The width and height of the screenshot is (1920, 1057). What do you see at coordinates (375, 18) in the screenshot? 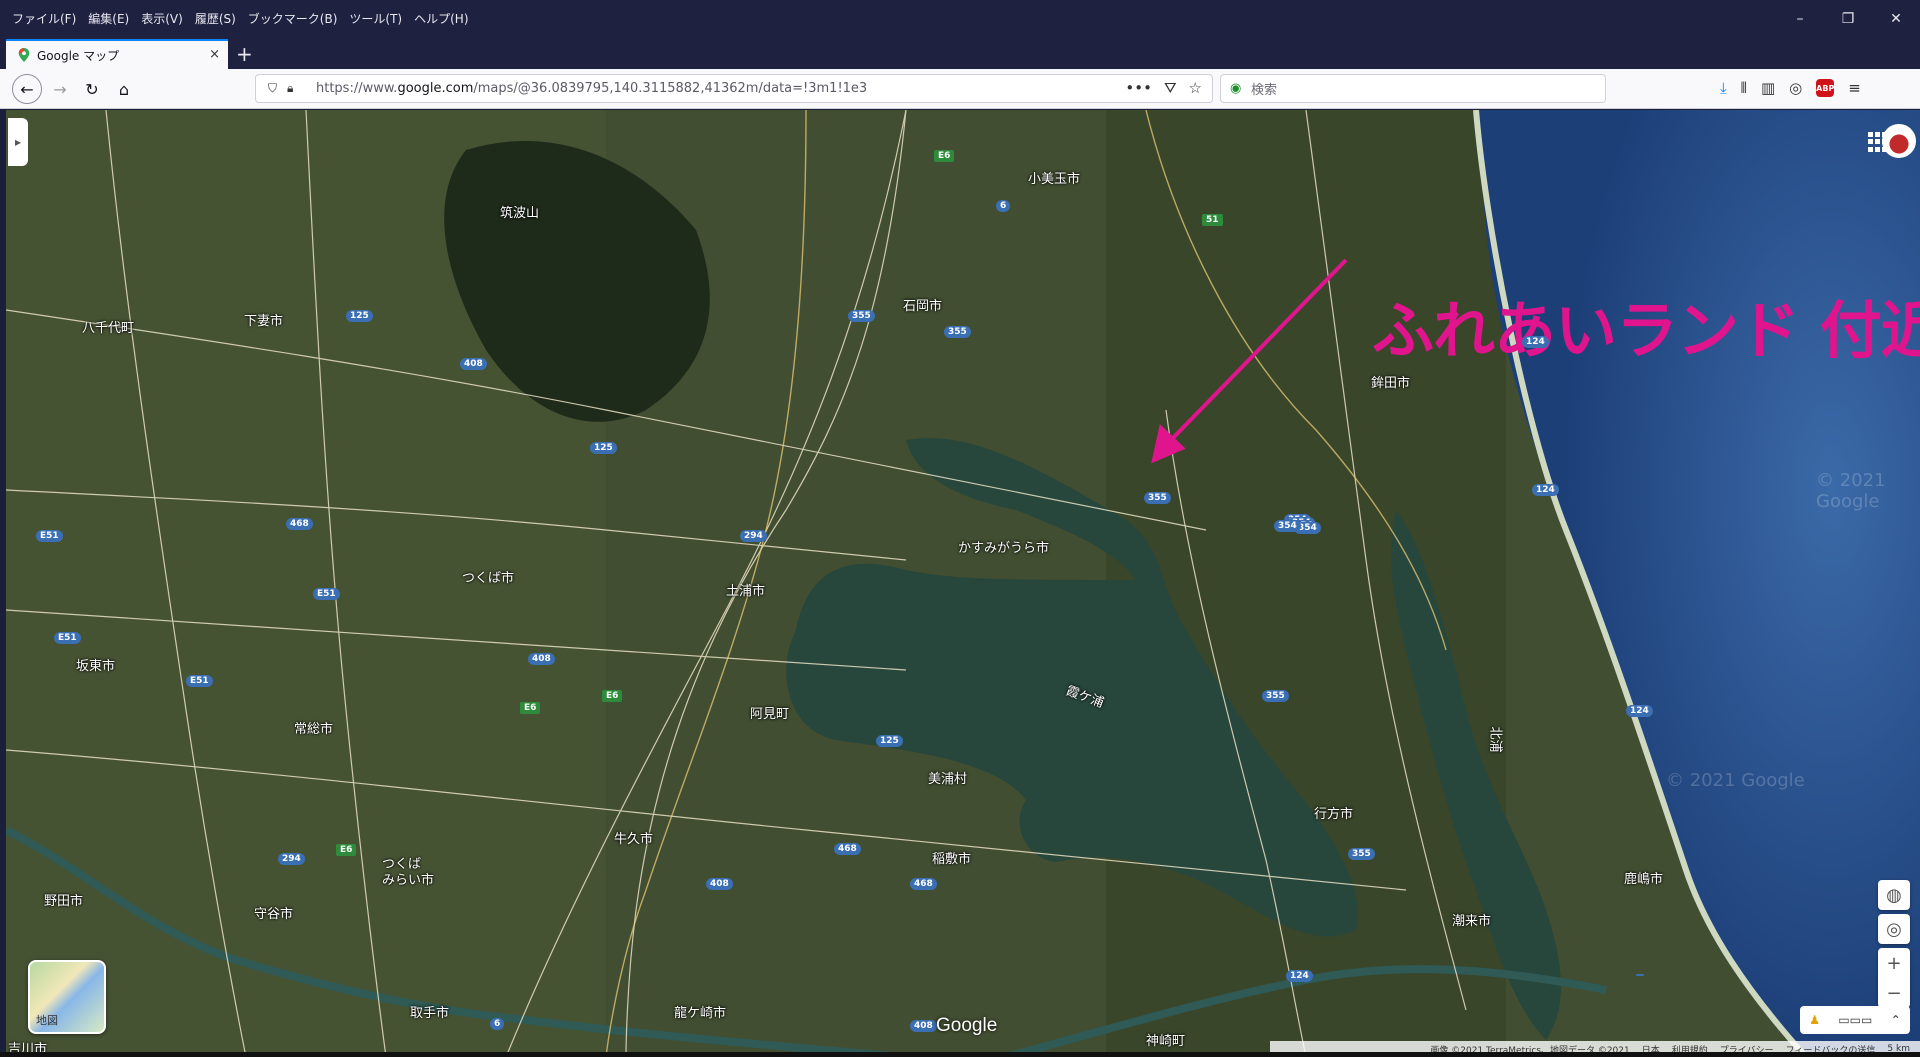
I see `menu-tools: ツール(T)` at bounding box center [375, 18].